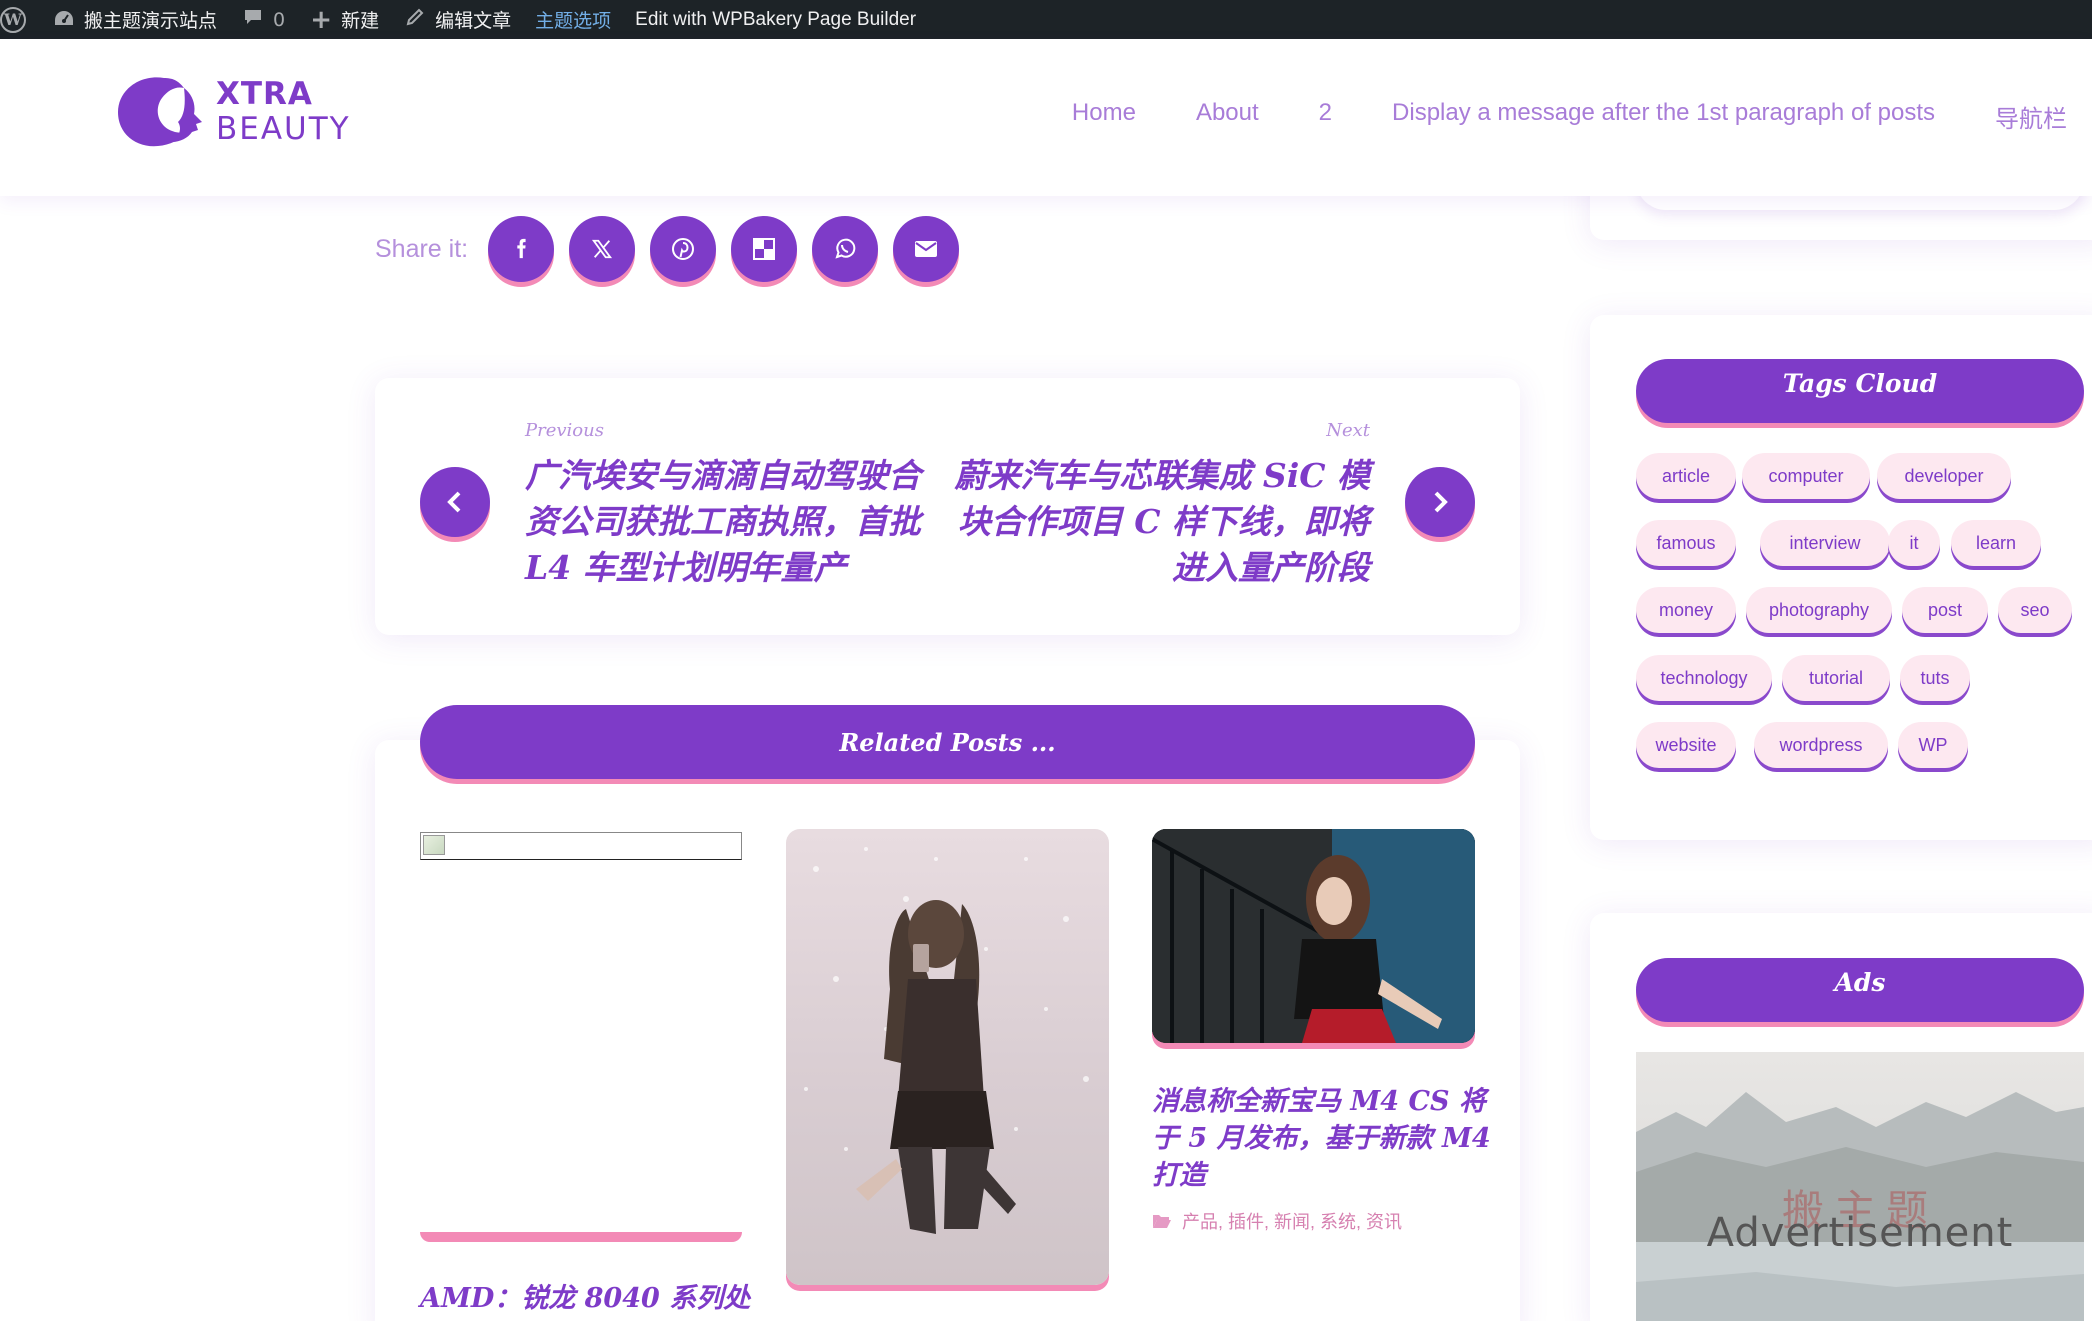 This screenshot has width=2092, height=1321. What do you see at coordinates (1944, 476) in the screenshot?
I see `tag-developer: developer` at bounding box center [1944, 476].